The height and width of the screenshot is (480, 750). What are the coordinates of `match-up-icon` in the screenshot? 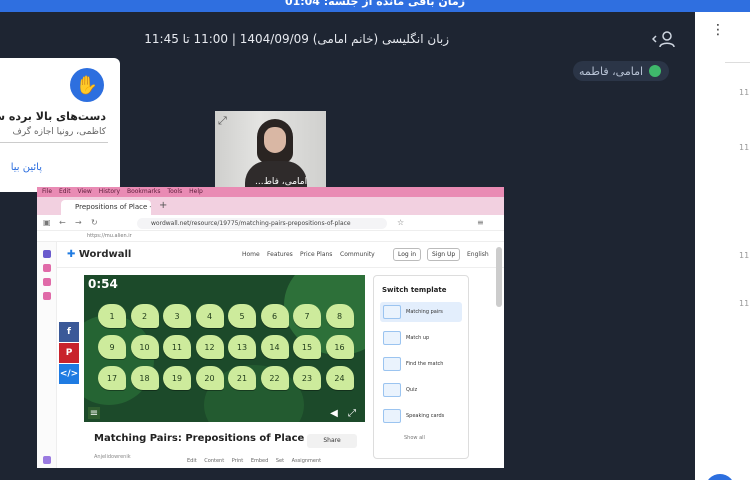 It's located at (392, 338).